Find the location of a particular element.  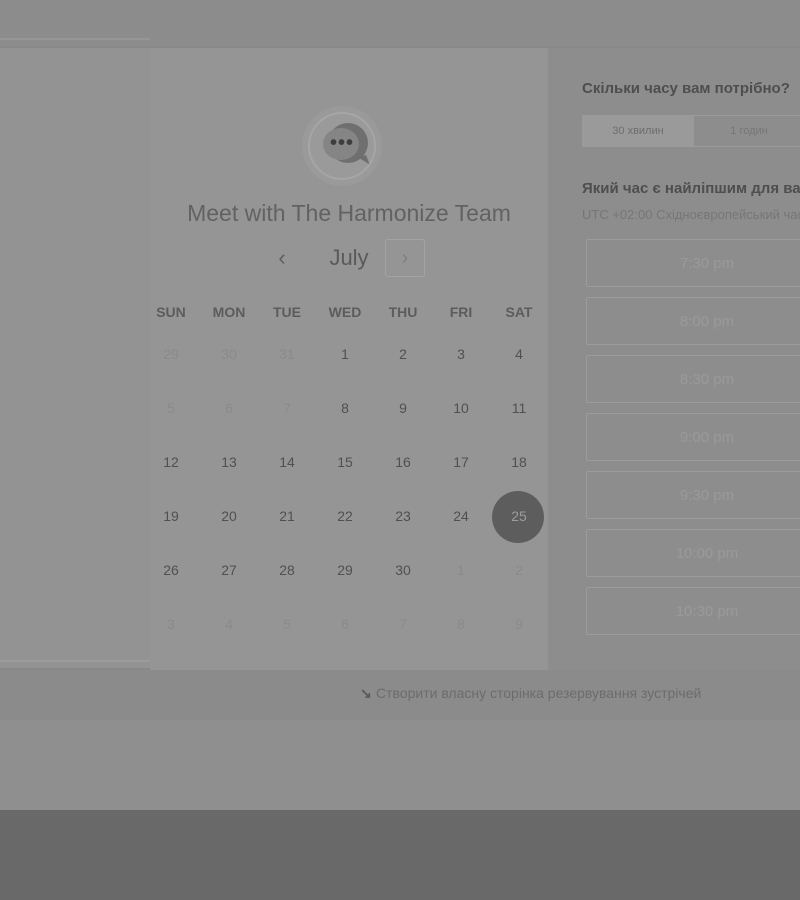

left-panel-divider is located at coordinates (75, 661).